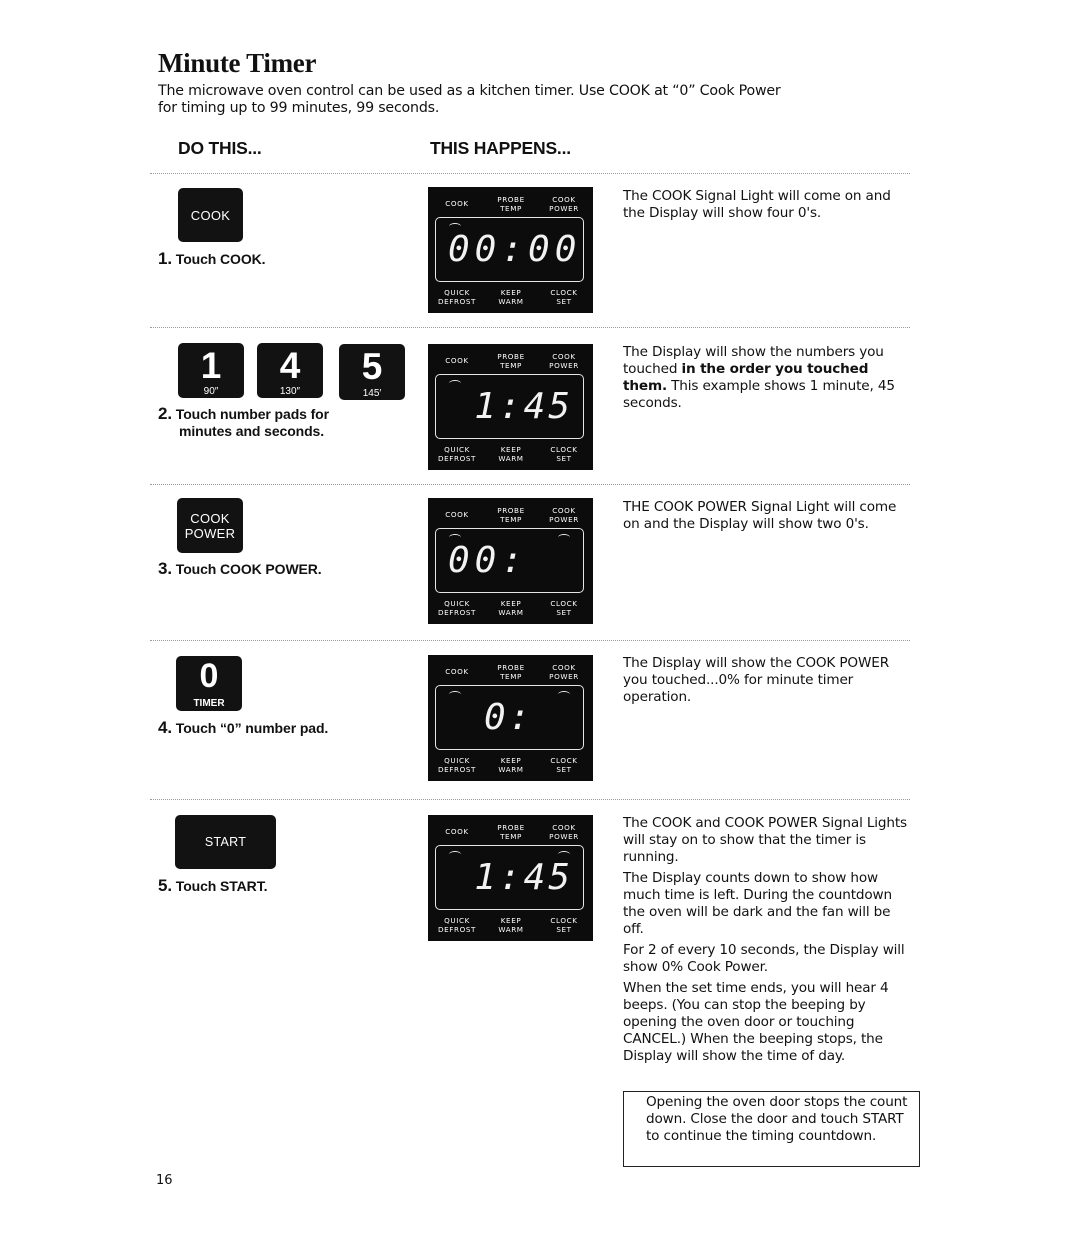 Image resolution: width=1080 pixels, height=1255 pixels. I want to click on step-number: 1., so click(165, 258).